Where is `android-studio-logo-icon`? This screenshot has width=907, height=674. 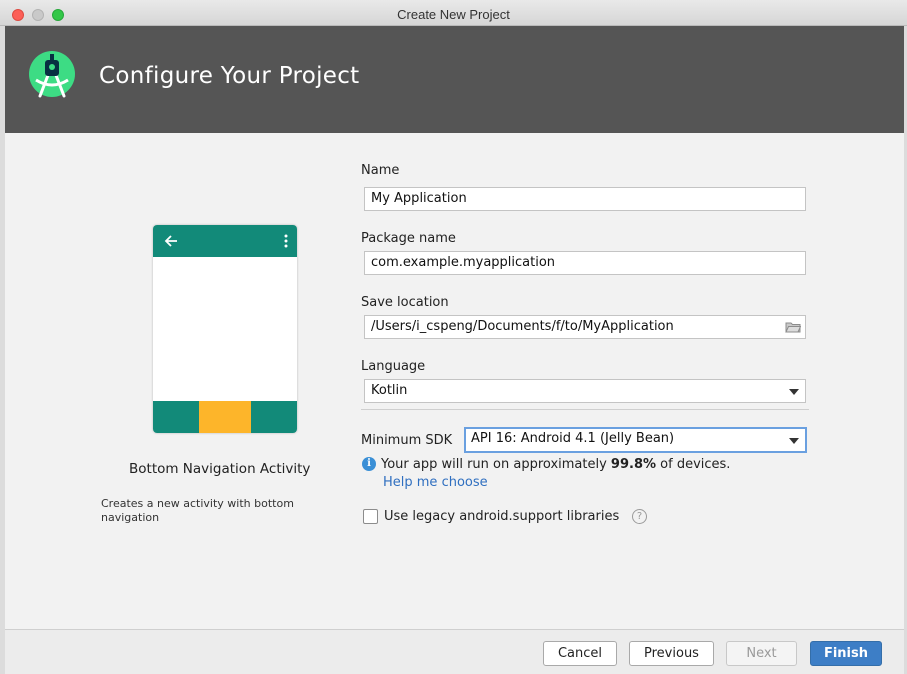
android-studio-logo-icon is located at coordinates (52, 74).